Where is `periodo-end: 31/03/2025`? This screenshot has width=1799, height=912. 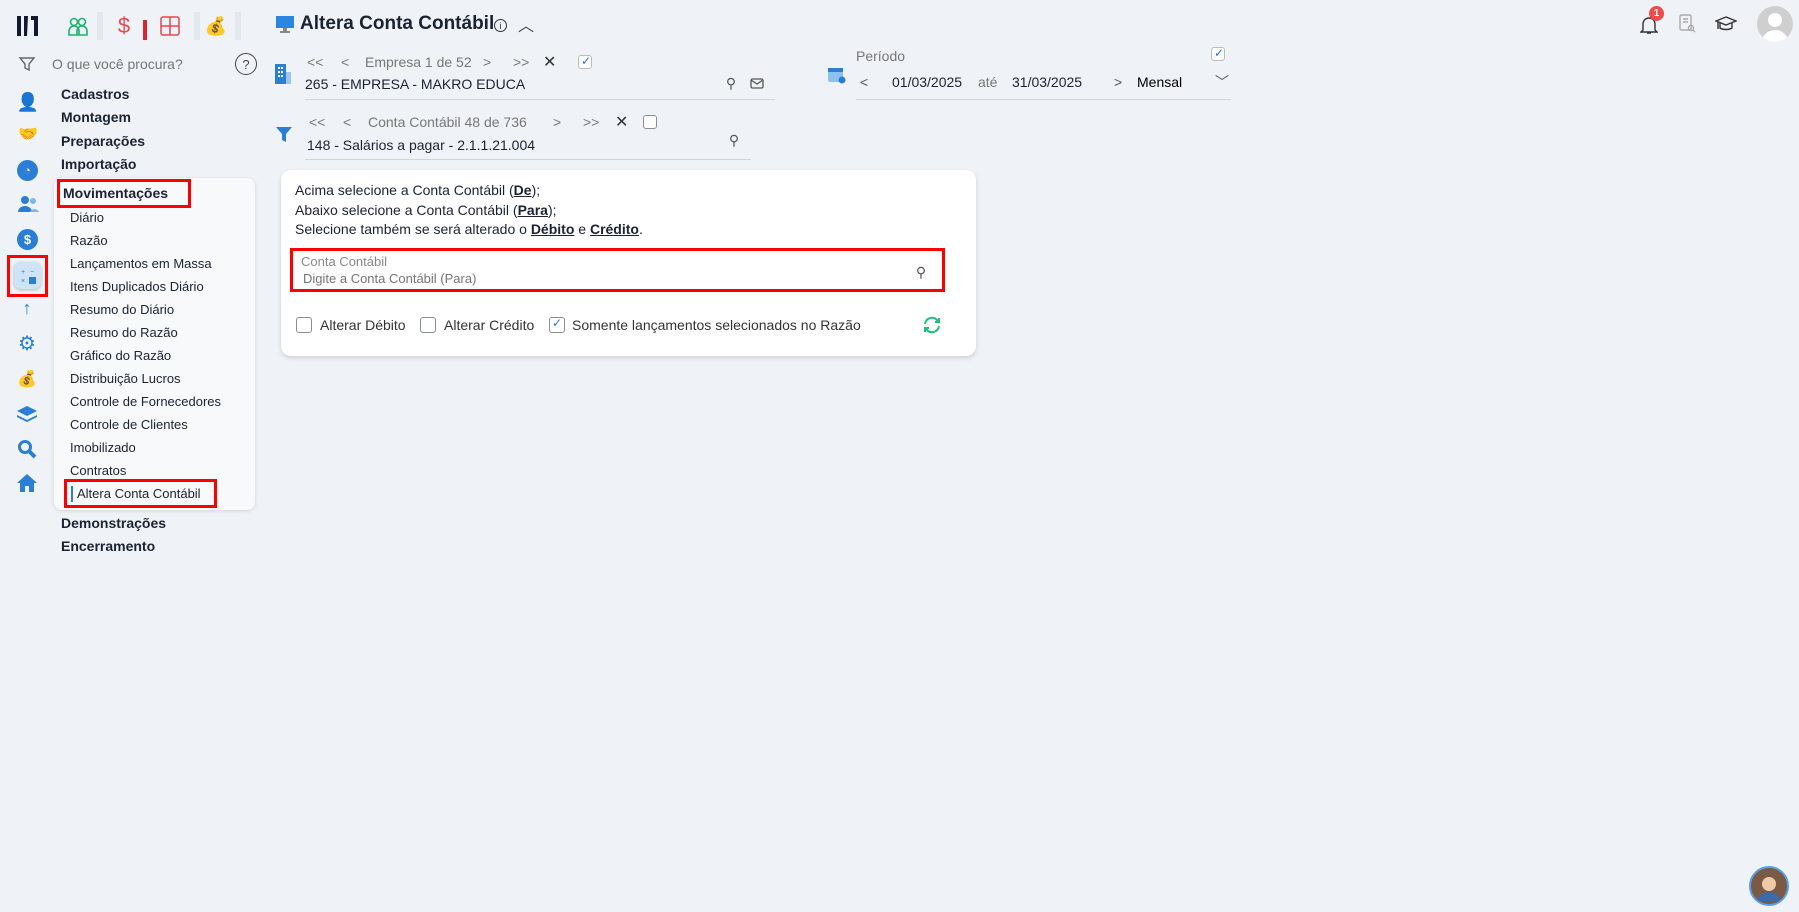 periodo-end: 31/03/2025 is located at coordinates (1063, 82).